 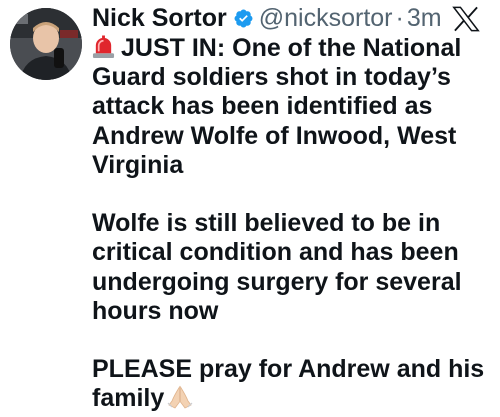 I want to click on tweet-header: Nick Sortor @nicksortor · 3m, so click(x=267, y=18).